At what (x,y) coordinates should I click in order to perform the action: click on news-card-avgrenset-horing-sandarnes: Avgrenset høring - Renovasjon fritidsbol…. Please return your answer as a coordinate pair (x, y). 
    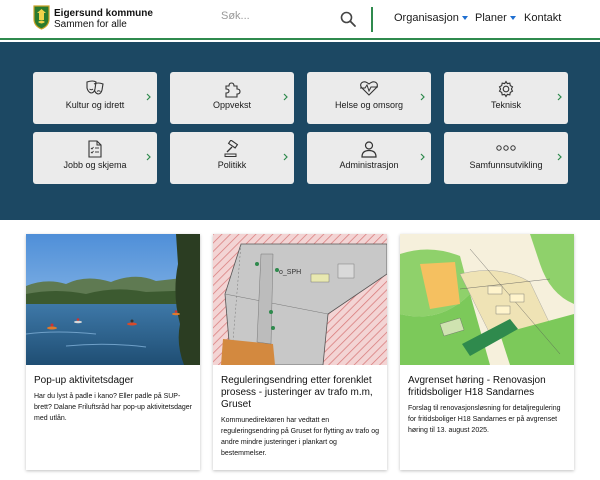
    Looking at the image, I should click on (487, 352).